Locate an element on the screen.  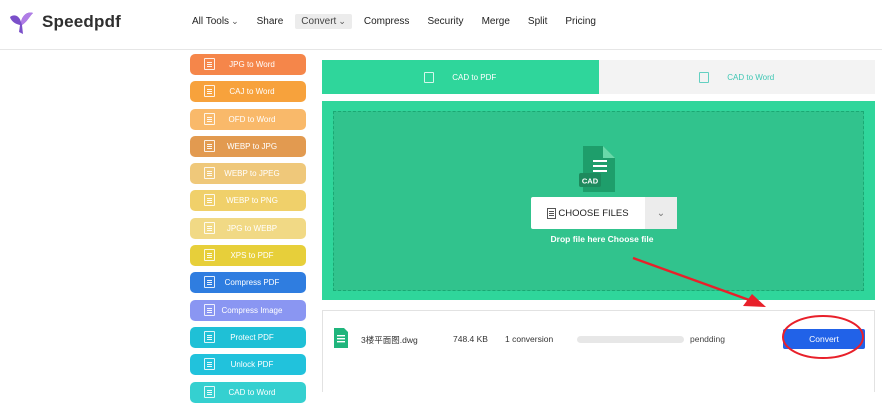
dwg-file-icon is located at coordinates (341, 338).